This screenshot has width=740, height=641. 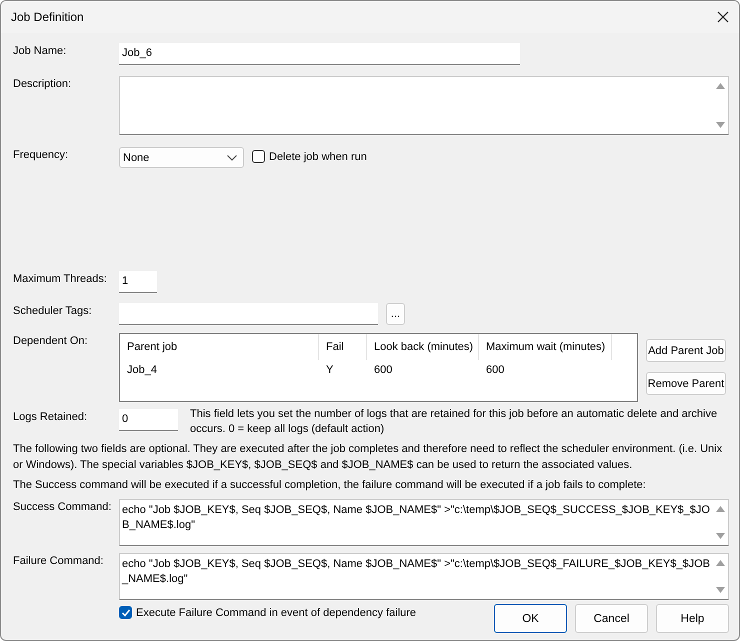 What do you see at coordinates (232, 157) in the screenshot?
I see `chevron-down-icon` at bounding box center [232, 157].